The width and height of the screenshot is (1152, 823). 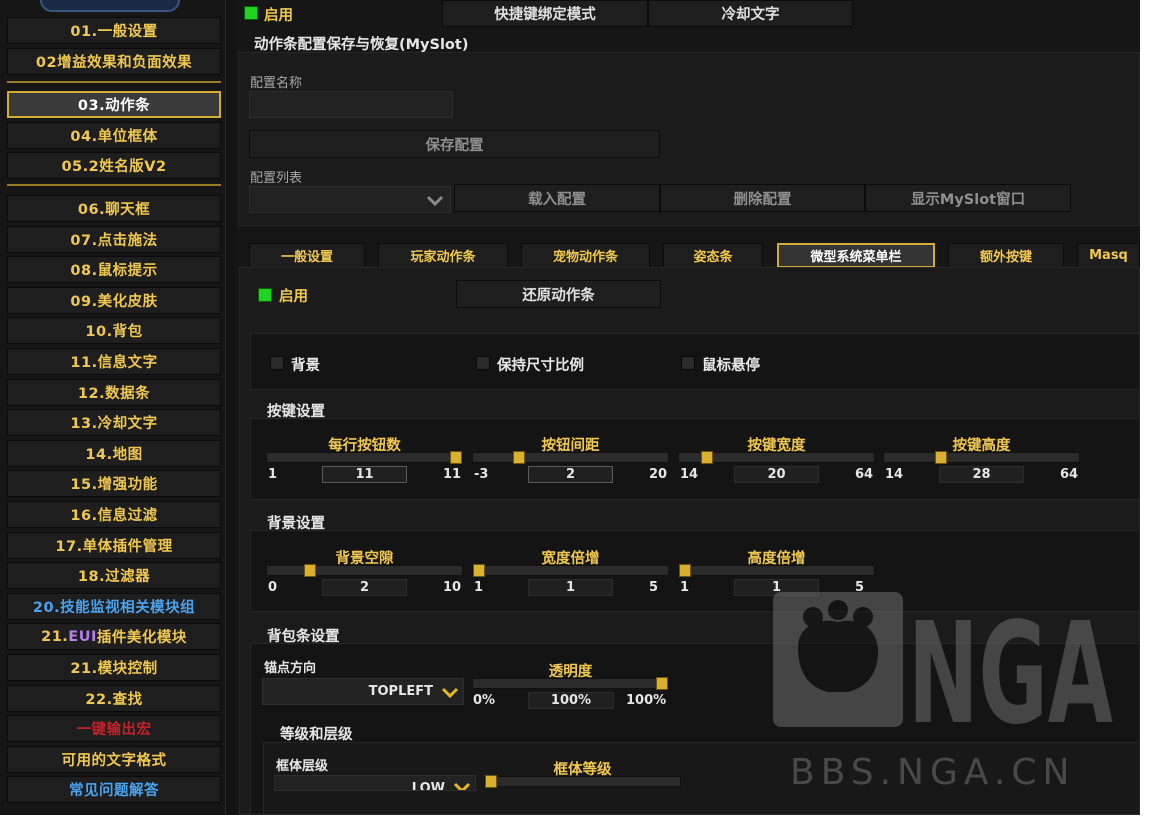 What do you see at coordinates (114, 636) in the screenshot?
I see `sidebar-item-eui-skins: 21. EUI 插件美化模块` at bounding box center [114, 636].